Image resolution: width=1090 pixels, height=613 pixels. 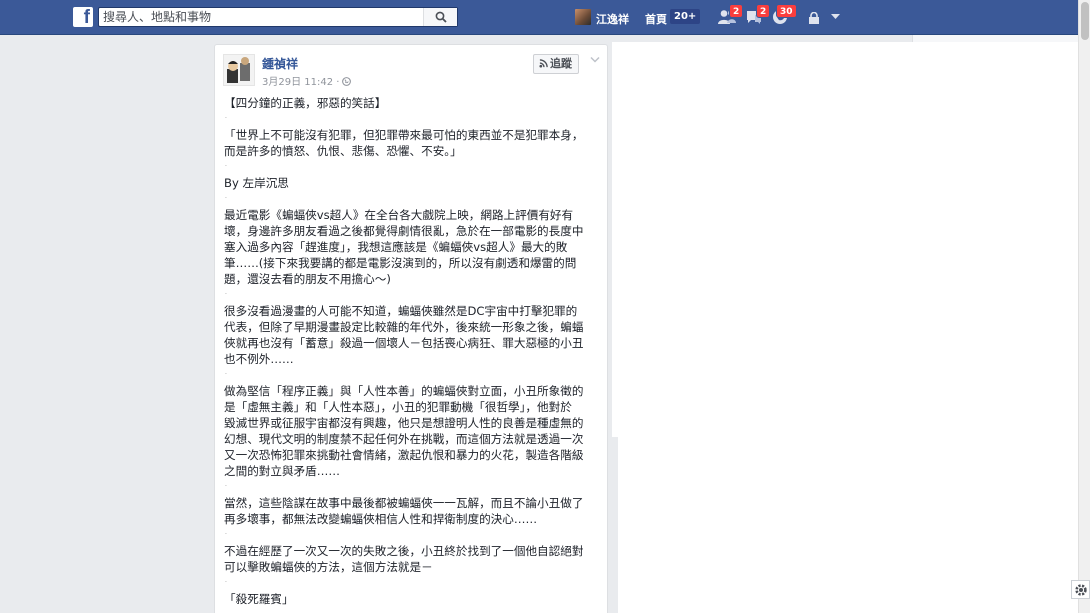 I want to click on post-options-chevron-icon, so click(x=595, y=60).